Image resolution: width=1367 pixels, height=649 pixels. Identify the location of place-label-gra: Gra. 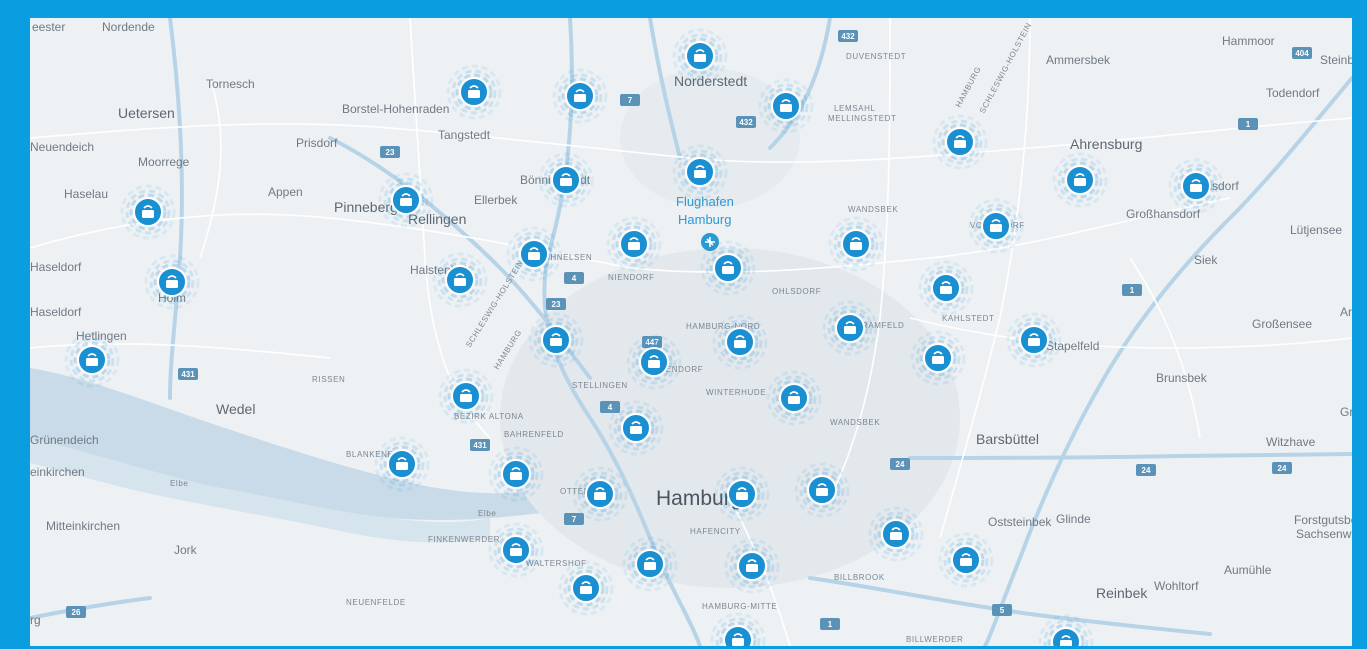
(1346, 412).